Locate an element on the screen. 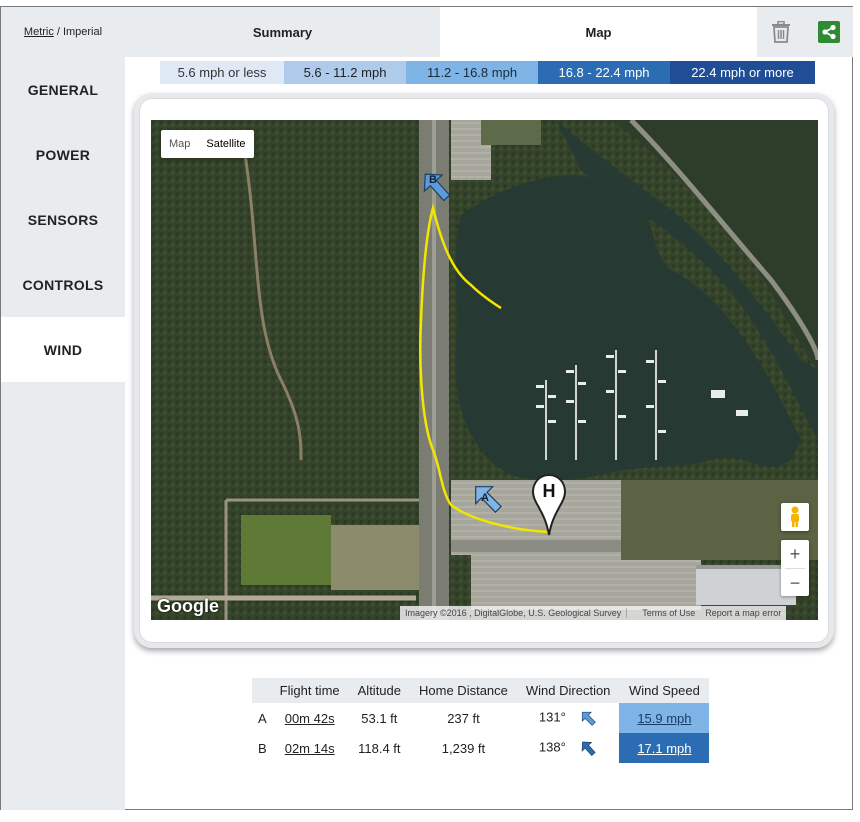 Image resolution: width=860 pixels, height=822 pixels. wind-marker-b: B is located at coordinates (436, 188).